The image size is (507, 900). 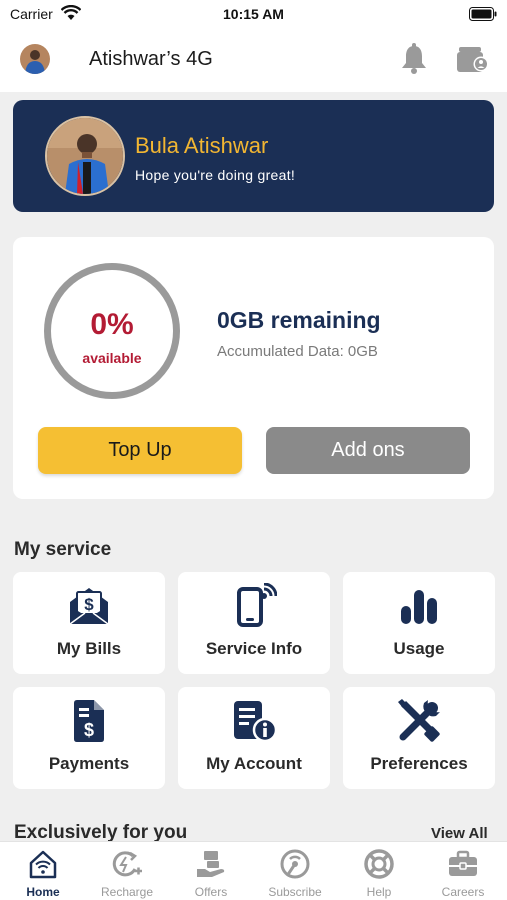 What do you see at coordinates (127, 864) in the screenshot?
I see `recharge-icon` at bounding box center [127, 864].